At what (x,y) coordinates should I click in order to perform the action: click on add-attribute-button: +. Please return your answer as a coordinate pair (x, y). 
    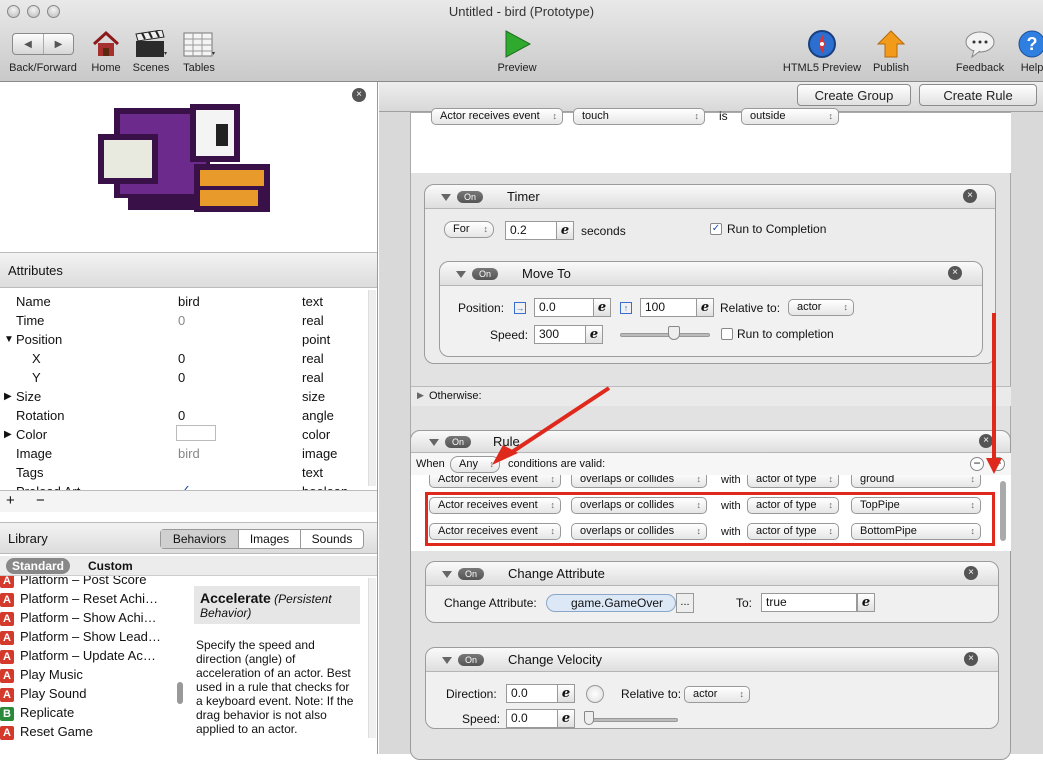
    Looking at the image, I should click on (10, 500).